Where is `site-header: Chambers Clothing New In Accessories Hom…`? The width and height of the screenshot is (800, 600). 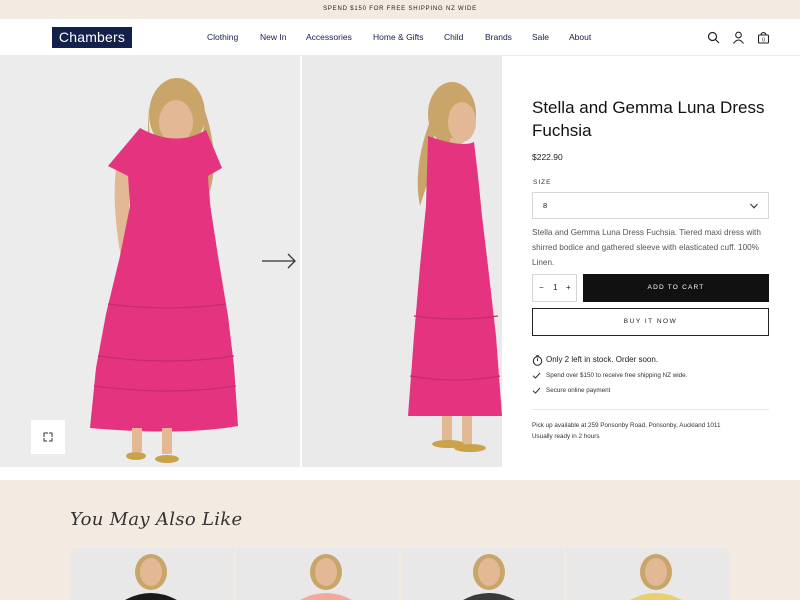
site-header: Chambers Clothing New In Accessories Hom… is located at coordinates (400, 37).